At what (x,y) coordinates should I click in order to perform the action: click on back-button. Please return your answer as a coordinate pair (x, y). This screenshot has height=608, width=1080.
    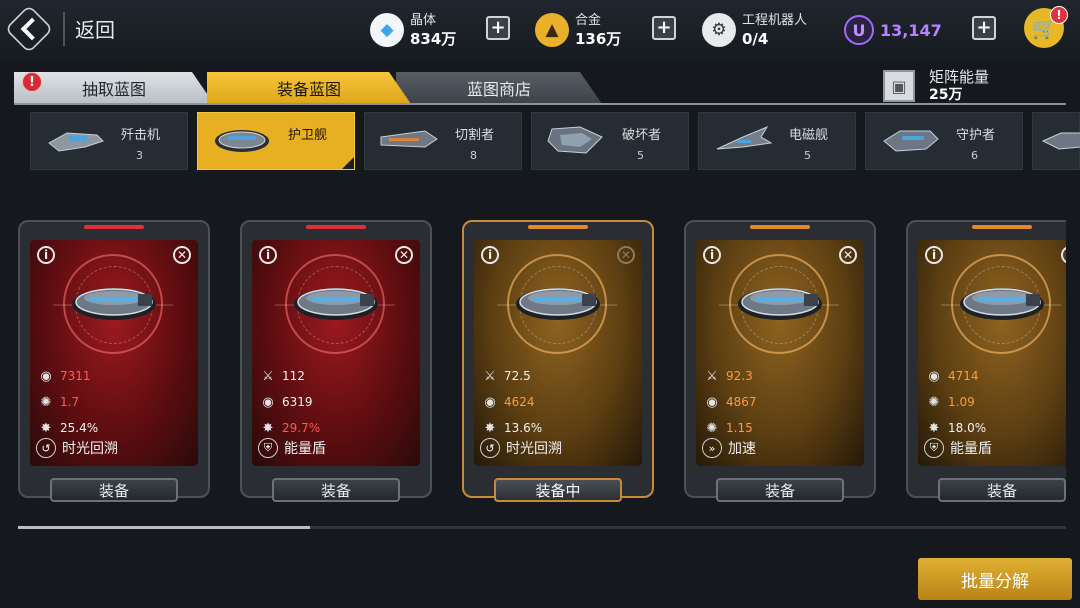
    Looking at the image, I should click on (29, 29).